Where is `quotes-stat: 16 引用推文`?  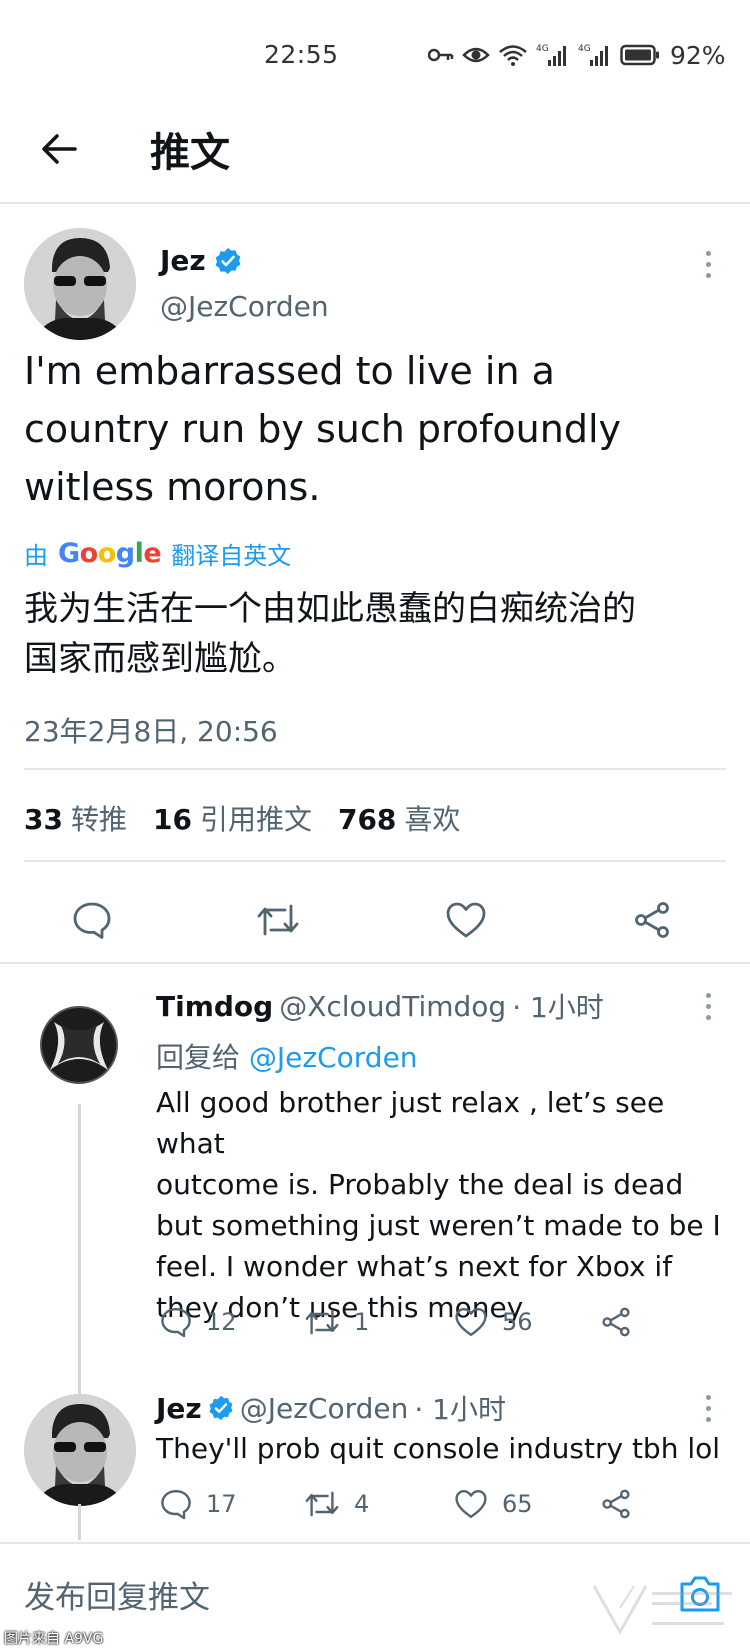
quotes-stat: 16 引用推文 is located at coordinates (232, 818).